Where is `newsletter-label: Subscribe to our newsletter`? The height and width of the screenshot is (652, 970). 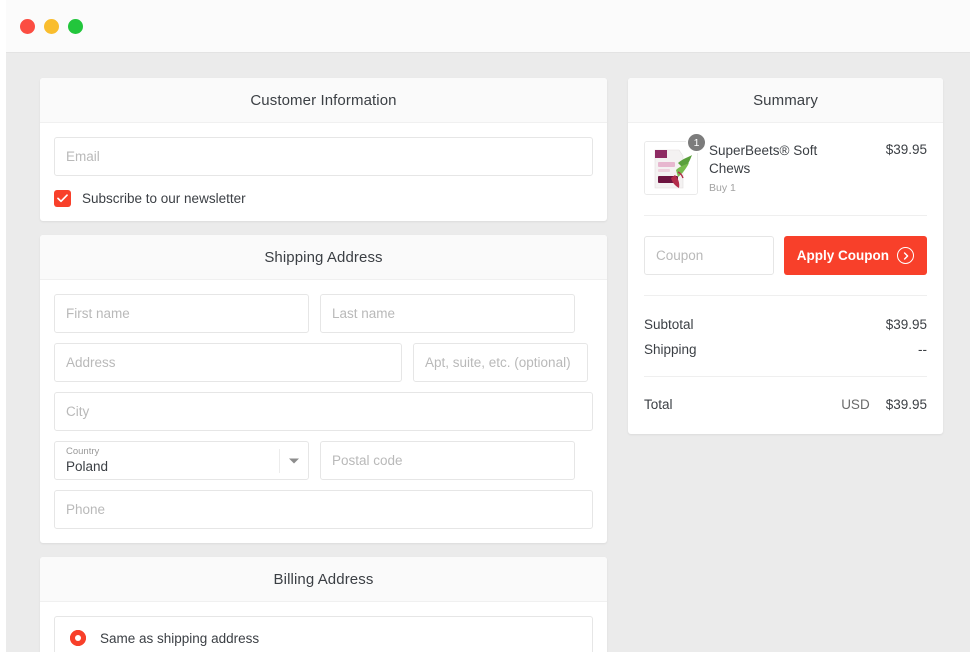 newsletter-label: Subscribe to our newsletter is located at coordinates (164, 198).